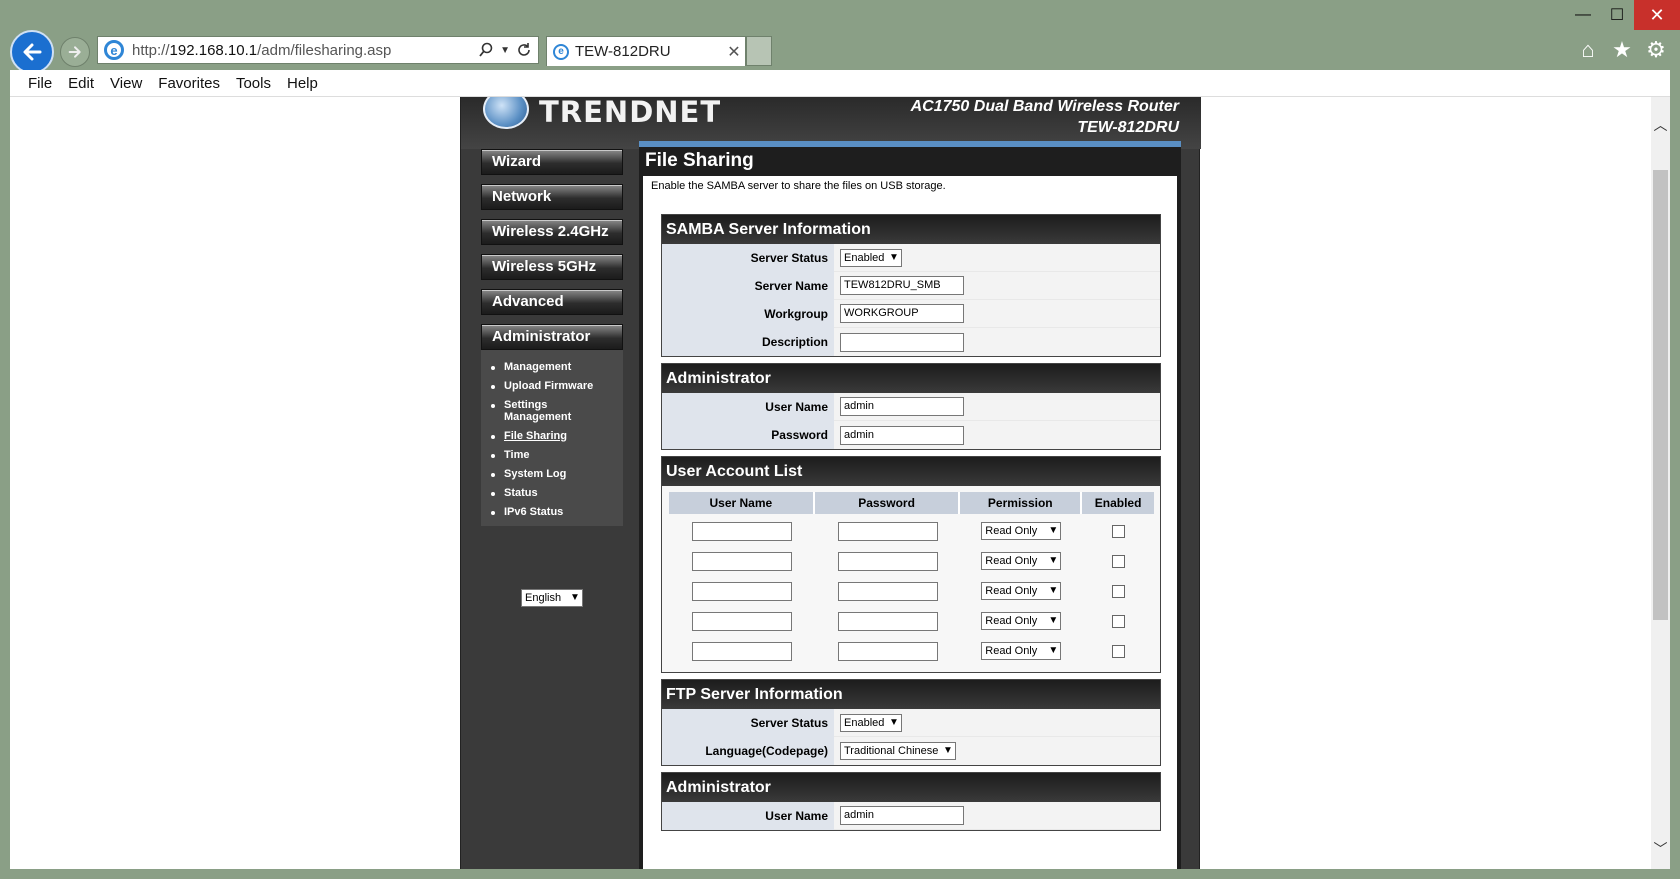 The height and width of the screenshot is (879, 1680). What do you see at coordinates (748, 406) in the screenshot?
I see `admin-user-label: User Name` at bounding box center [748, 406].